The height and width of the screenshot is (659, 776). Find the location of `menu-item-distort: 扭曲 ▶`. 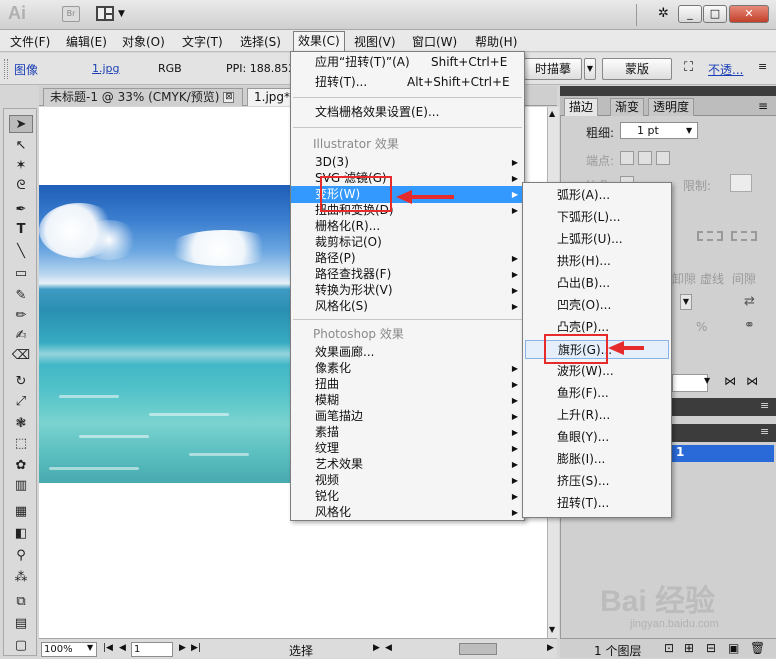

menu-item-distort: 扭曲 ▶ is located at coordinates (407, 384).